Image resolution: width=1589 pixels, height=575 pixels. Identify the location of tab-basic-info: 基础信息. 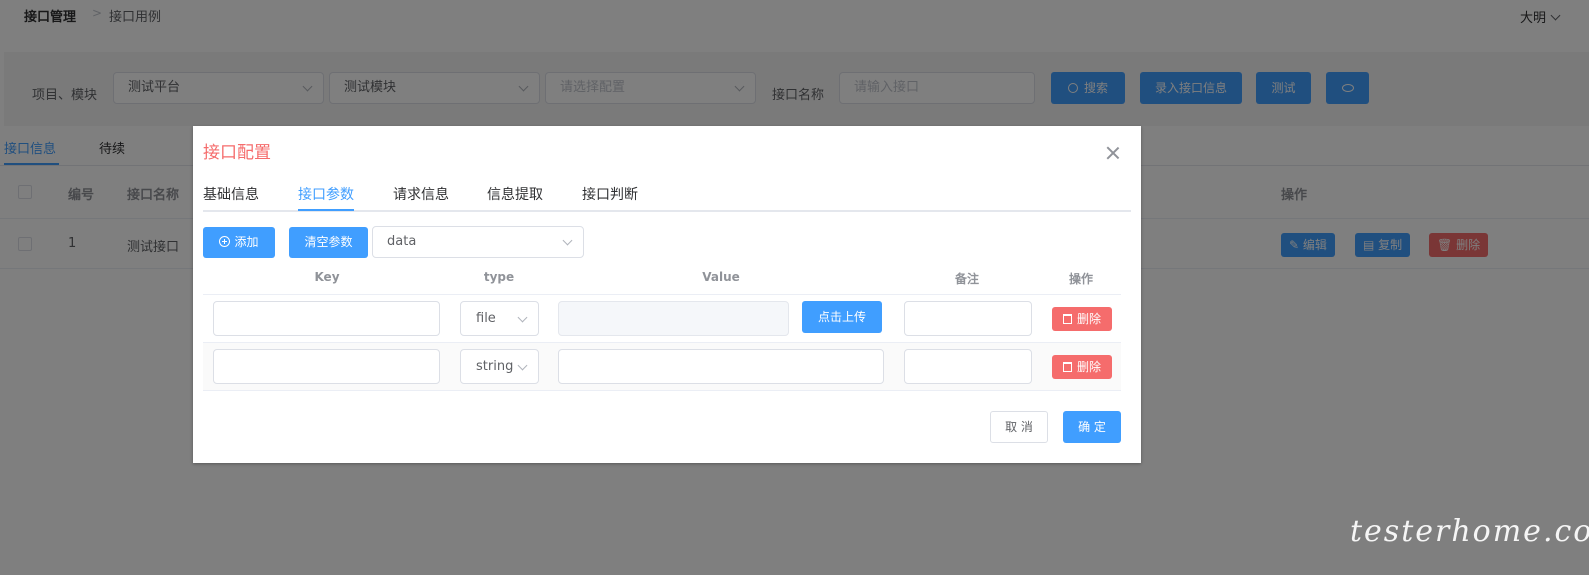
(231, 194).